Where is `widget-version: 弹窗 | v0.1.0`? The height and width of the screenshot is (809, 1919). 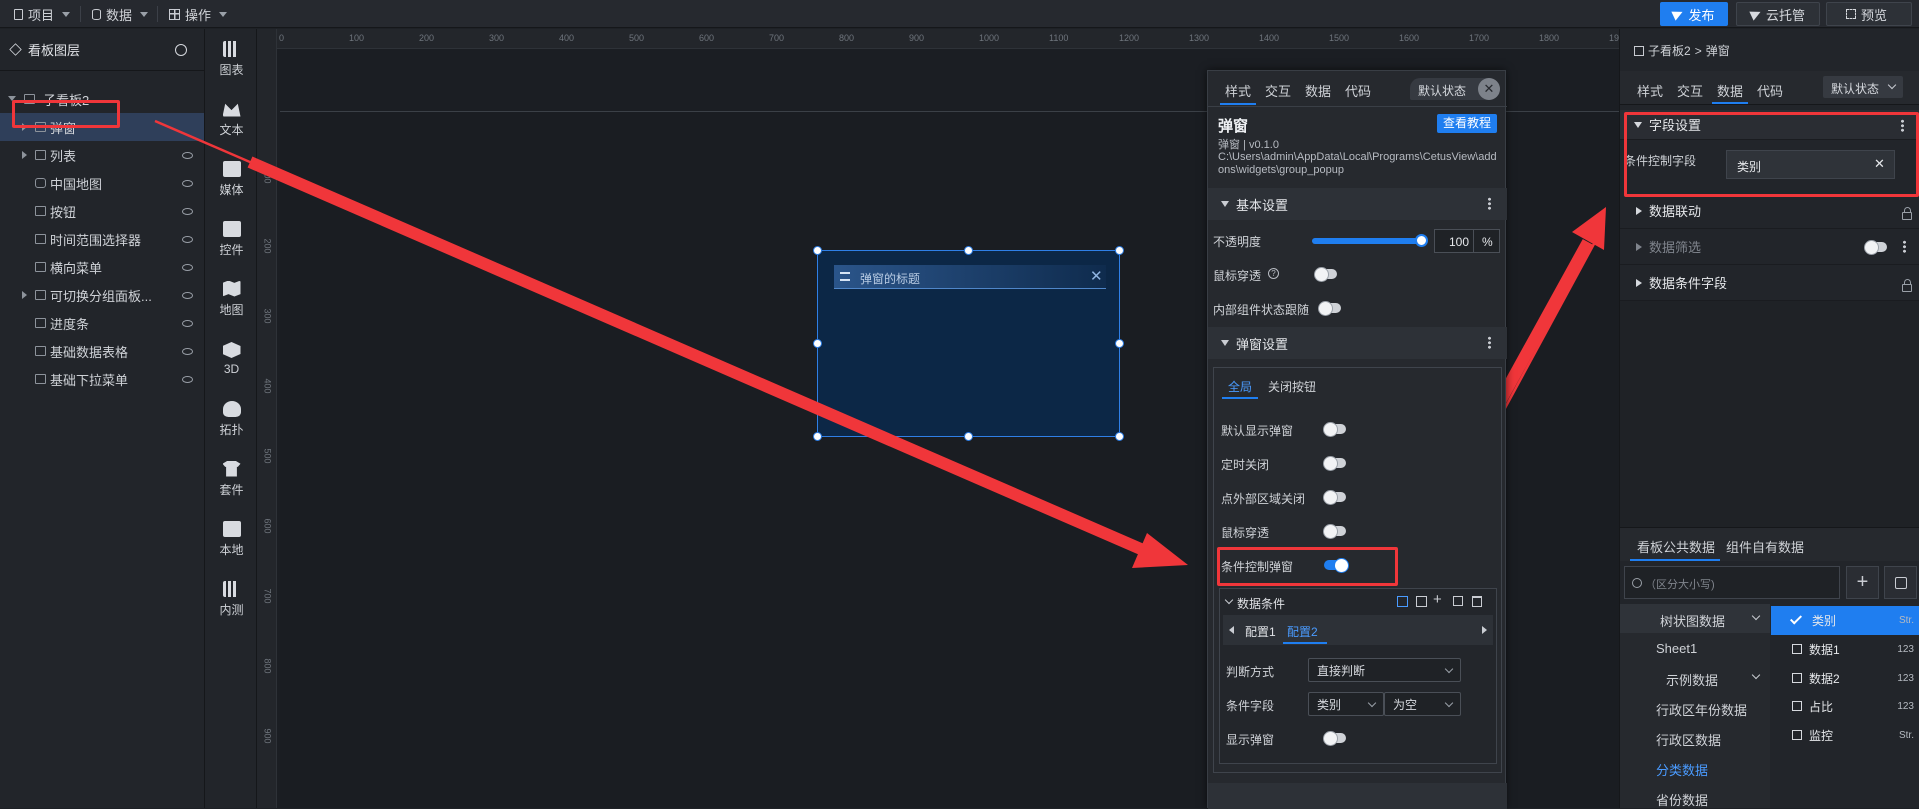
widget-version: 弹窗 | v0.1.0 is located at coordinates (1248, 145).